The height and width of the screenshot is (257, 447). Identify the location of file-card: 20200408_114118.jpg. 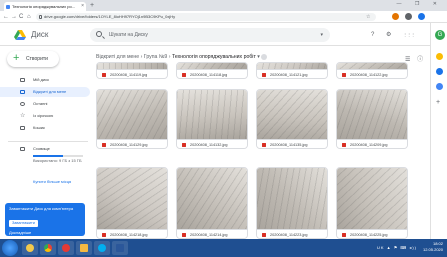
(212, 70).